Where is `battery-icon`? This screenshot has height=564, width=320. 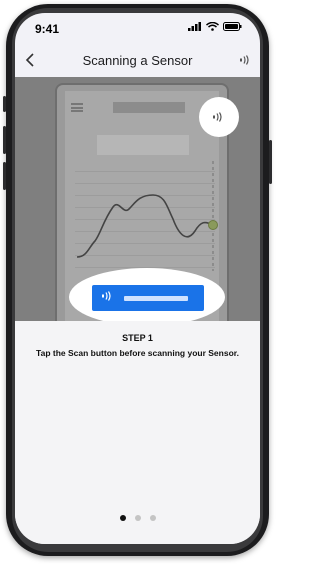 battery-icon is located at coordinates (232, 26).